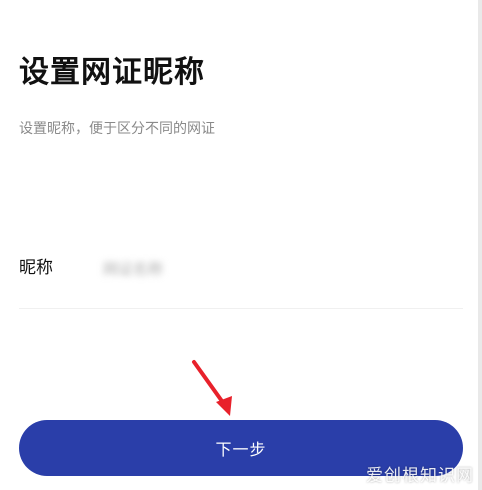  What do you see at coordinates (36, 268) in the screenshot?
I see `nickname-label: 昵称` at bounding box center [36, 268].